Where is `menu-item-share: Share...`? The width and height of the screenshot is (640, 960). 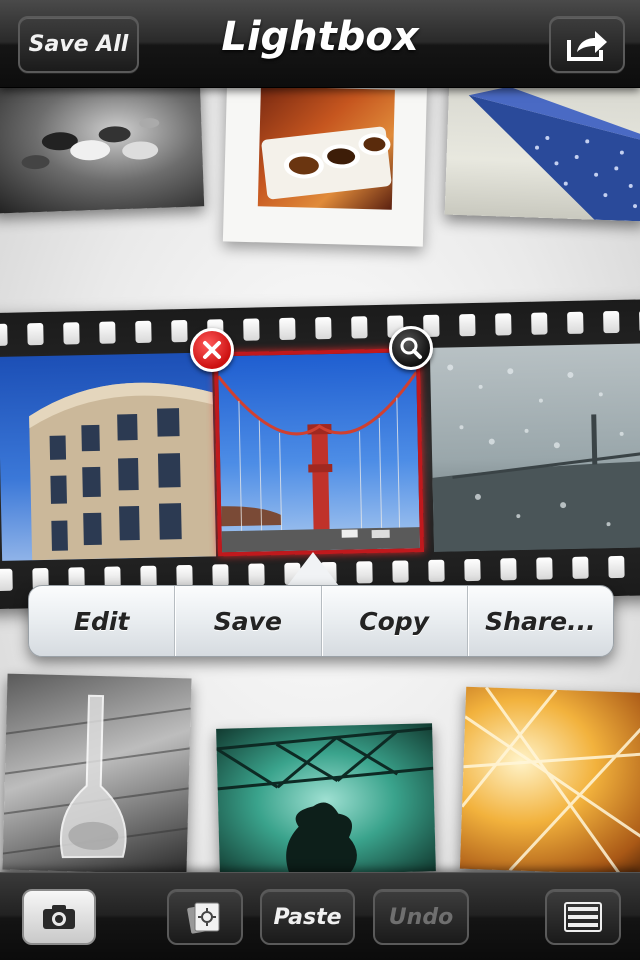 menu-item-share: Share... is located at coordinates (540, 621).